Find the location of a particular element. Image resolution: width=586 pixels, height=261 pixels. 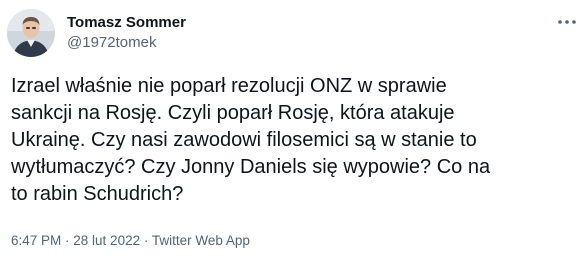

tweet-date: 28 lut 2022 is located at coordinates (106, 240).